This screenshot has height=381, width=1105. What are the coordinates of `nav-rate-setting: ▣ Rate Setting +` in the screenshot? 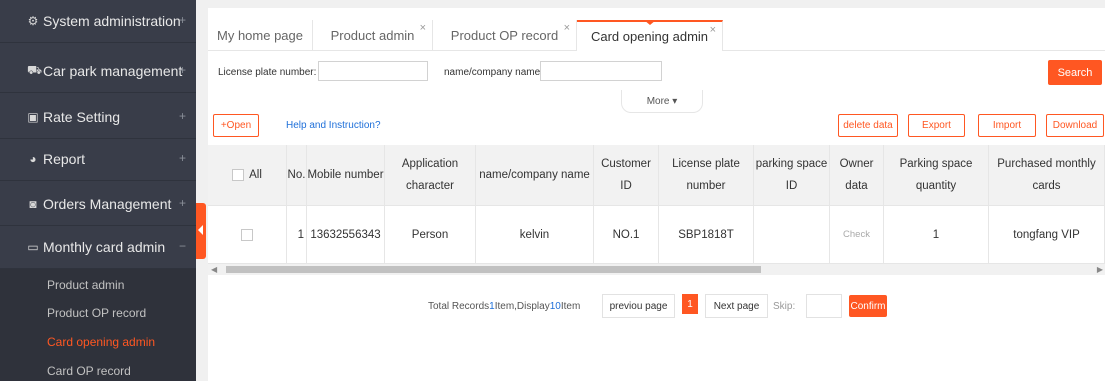 It's located at (98, 117).